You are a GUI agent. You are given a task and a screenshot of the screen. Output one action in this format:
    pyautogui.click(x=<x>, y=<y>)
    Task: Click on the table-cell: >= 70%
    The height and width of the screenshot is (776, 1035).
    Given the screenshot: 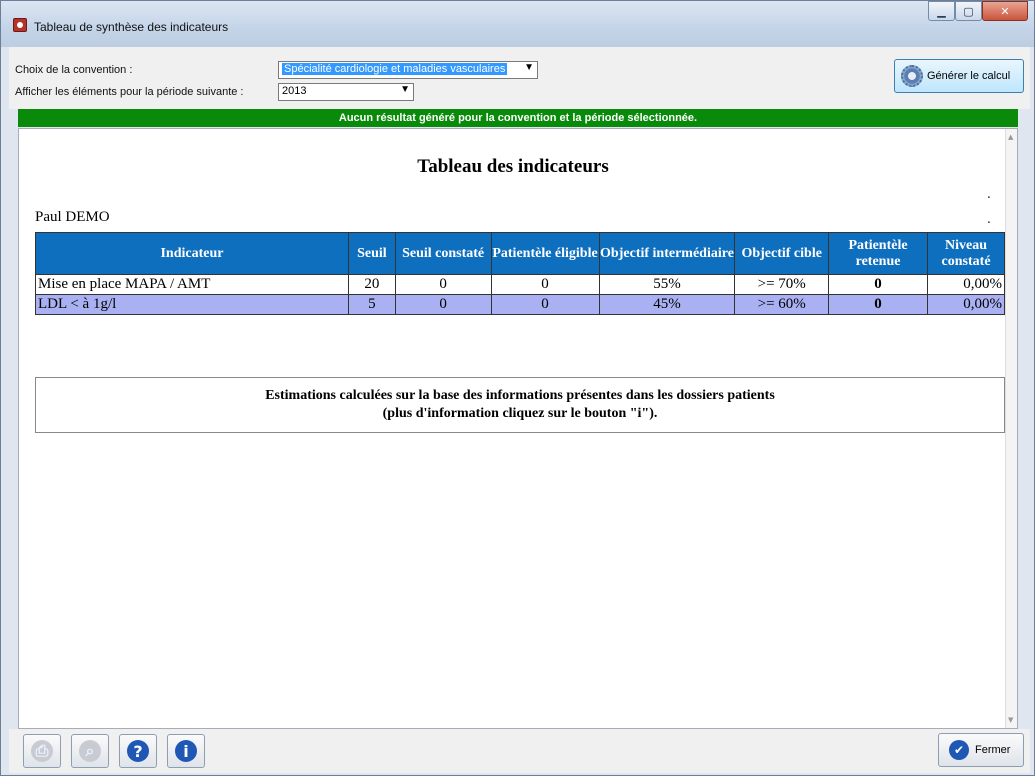 What is the action you would take?
    pyautogui.click(x=781, y=284)
    